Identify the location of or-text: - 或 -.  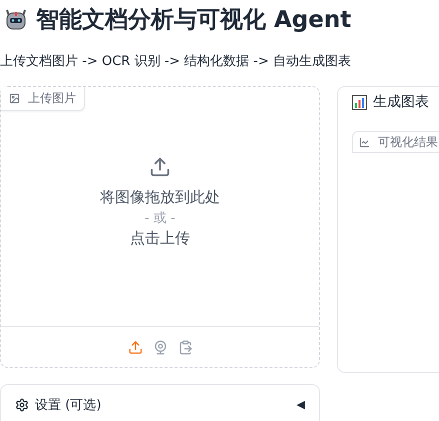
(160, 218).